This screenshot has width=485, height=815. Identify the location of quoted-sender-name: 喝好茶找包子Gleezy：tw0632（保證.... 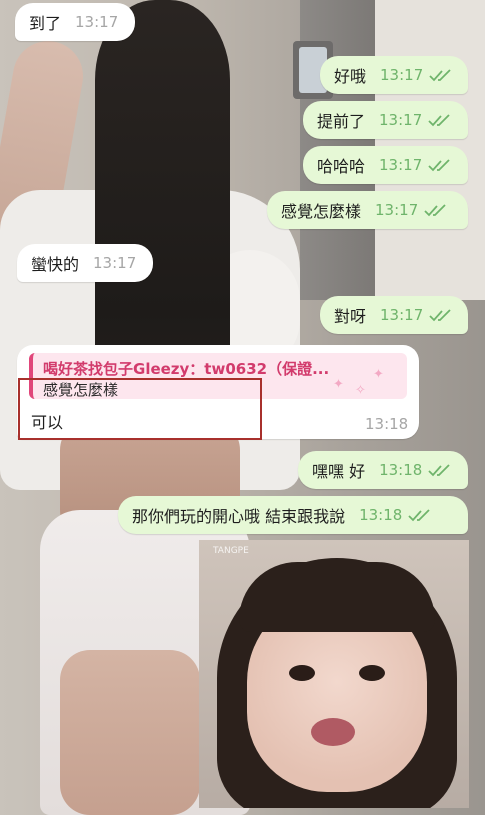
(186, 369).